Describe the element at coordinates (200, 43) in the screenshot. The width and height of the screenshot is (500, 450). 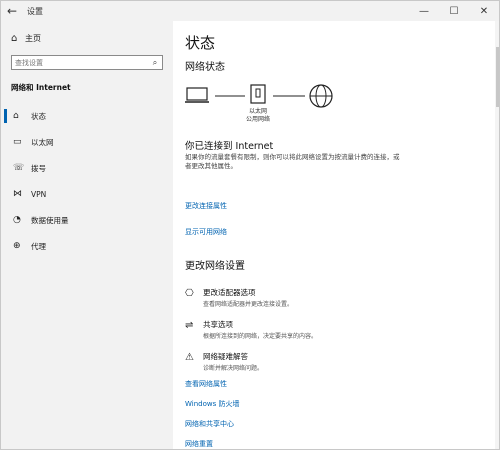
I see `page-title: 状态` at that location.